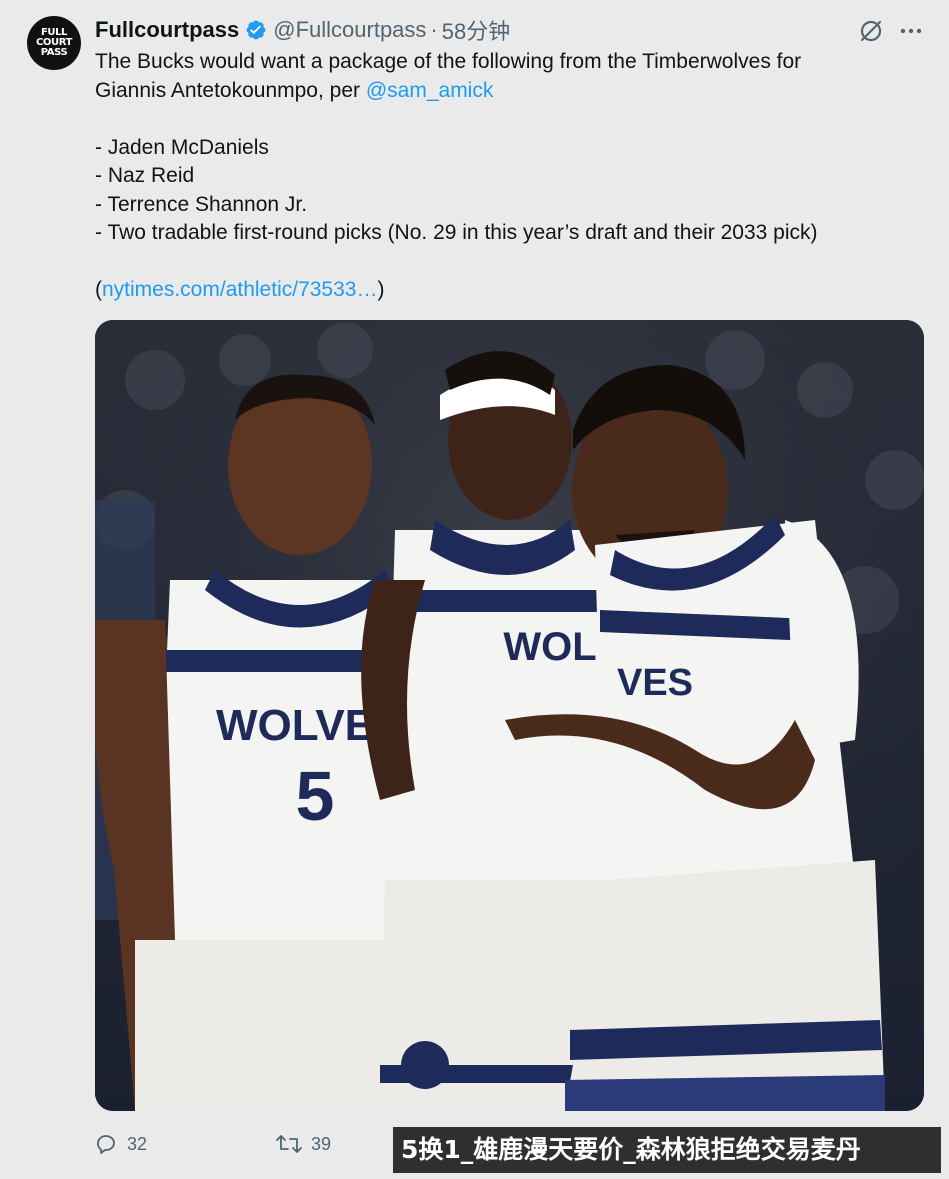 This screenshot has height=1179, width=949. I want to click on tweet-line-2-text: Giannis Antetokounmpo, per, so click(230, 90).